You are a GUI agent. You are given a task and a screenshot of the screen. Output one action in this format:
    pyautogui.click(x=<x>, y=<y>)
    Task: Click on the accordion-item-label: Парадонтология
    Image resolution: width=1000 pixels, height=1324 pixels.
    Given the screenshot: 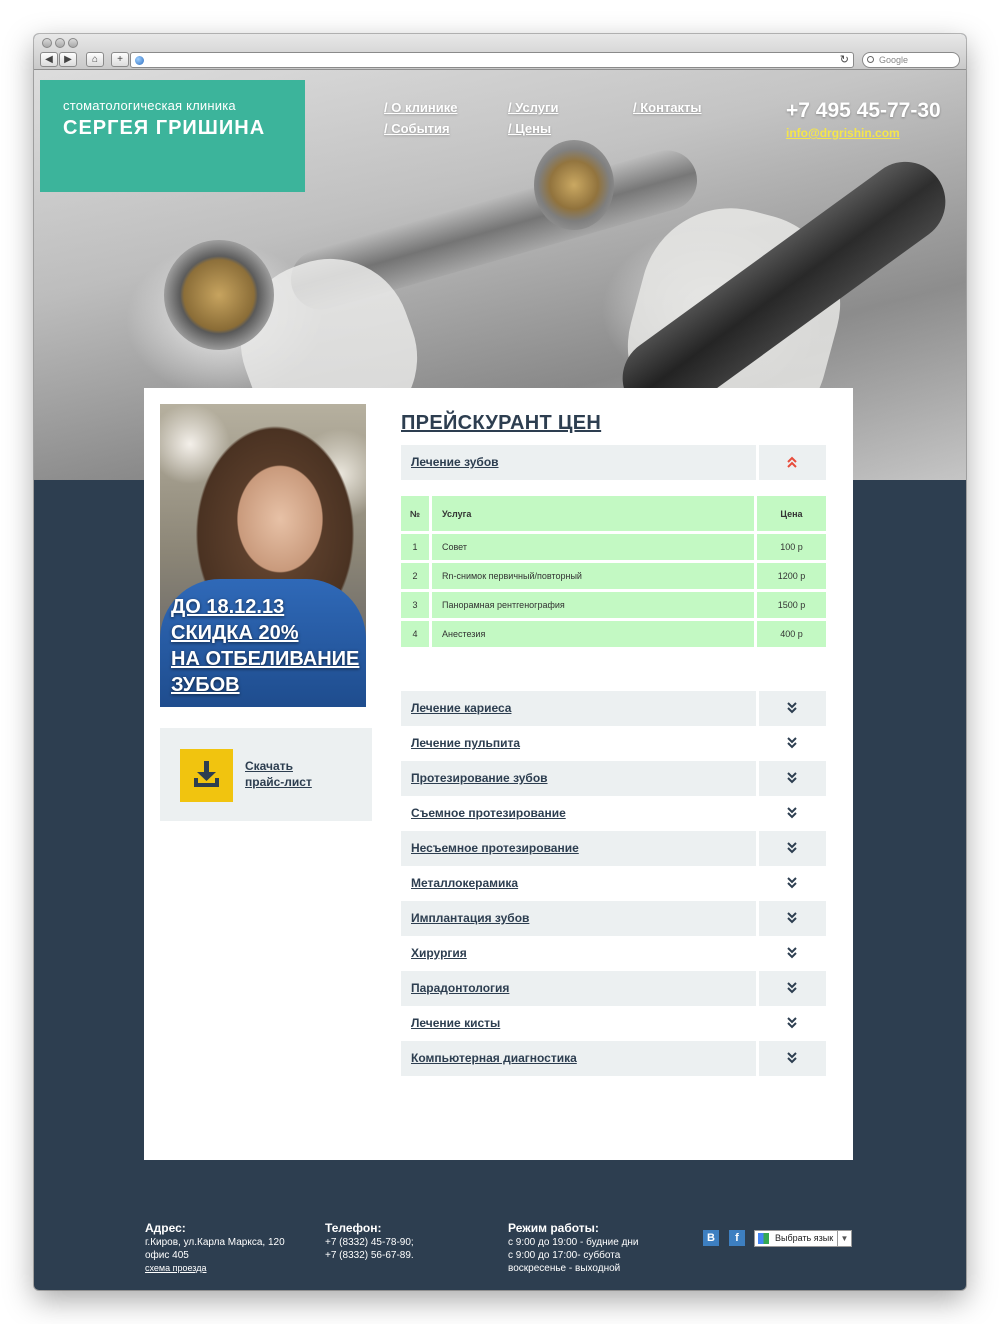 What is the action you would take?
    pyautogui.click(x=460, y=988)
    